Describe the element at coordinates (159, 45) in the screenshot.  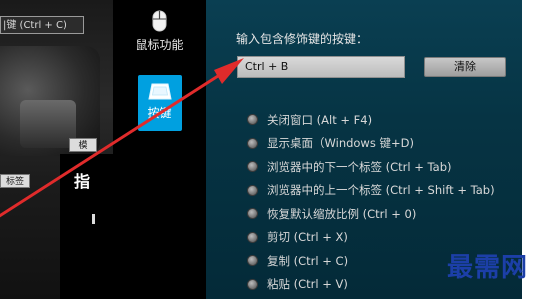
I see `sidebar-item-label: 鼠标功能` at that location.